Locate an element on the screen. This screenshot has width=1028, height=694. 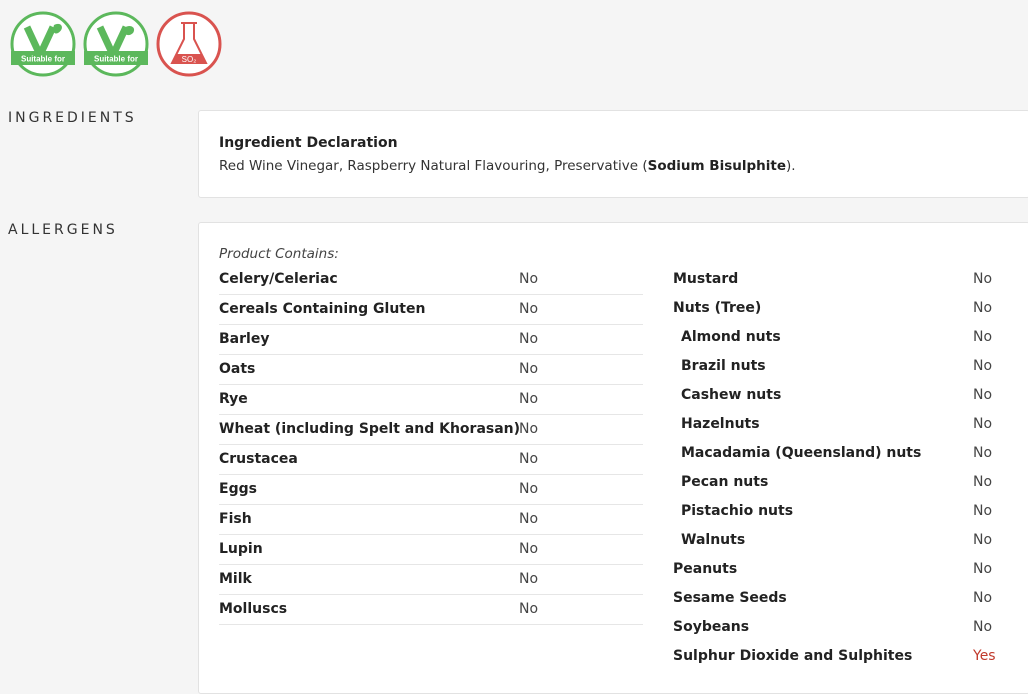
allergen-name: Milk is located at coordinates (235, 579).